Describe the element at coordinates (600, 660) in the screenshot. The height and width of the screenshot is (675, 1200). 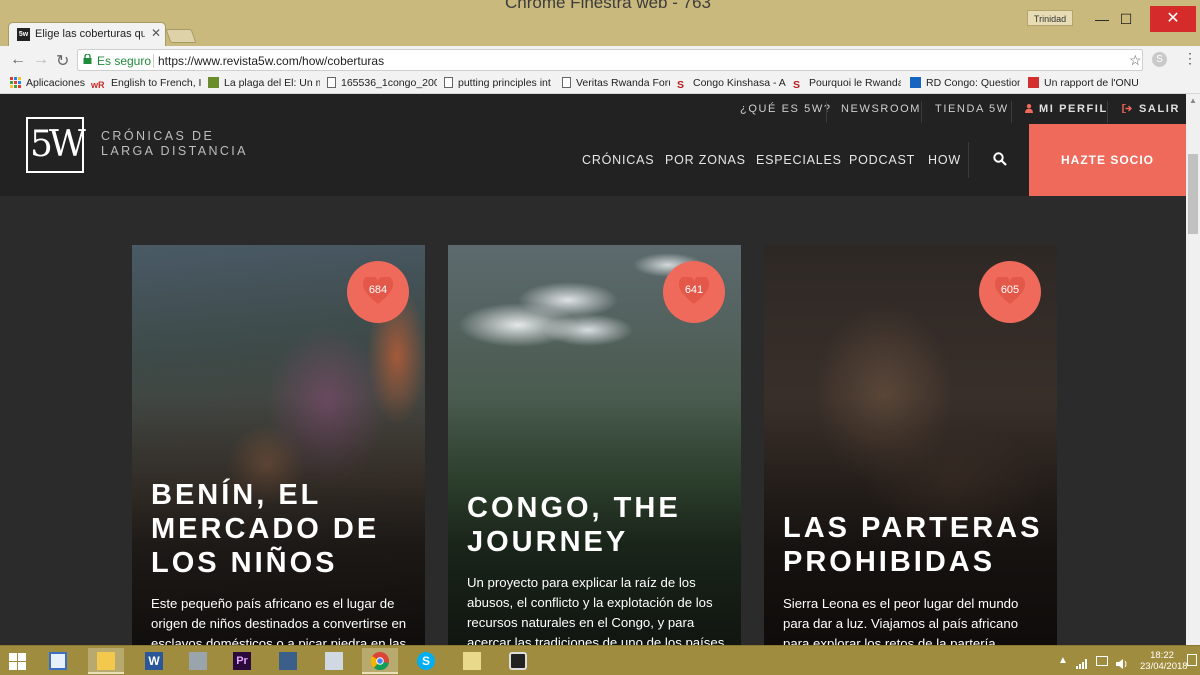
I see `taskbar: W Pr S ▲ 18:22 23/04/2018` at that location.